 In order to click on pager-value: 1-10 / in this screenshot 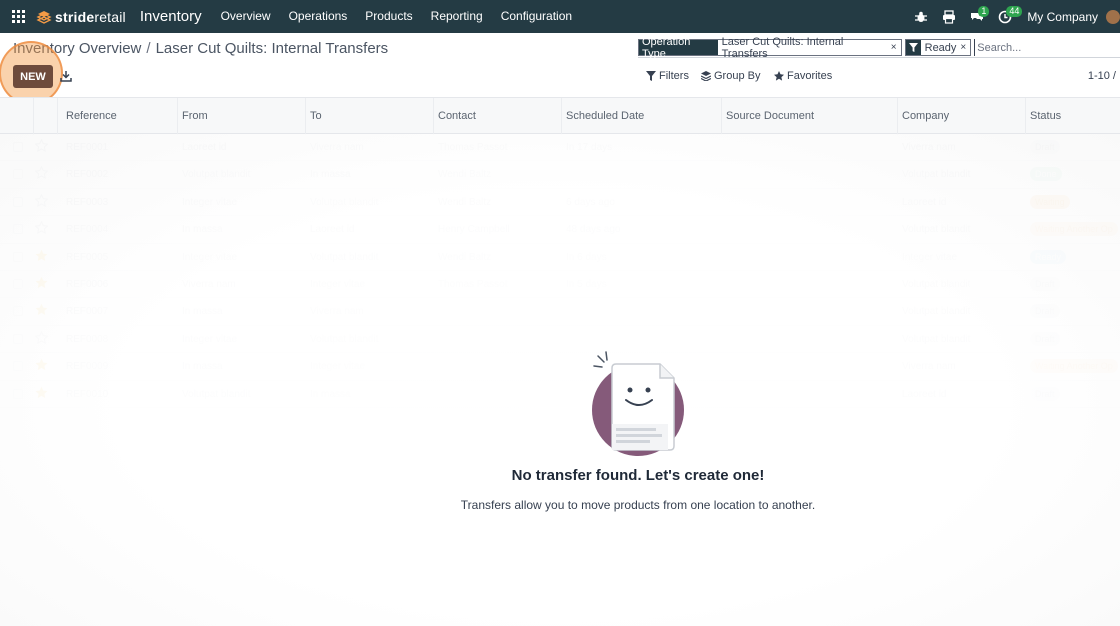, I will do `click(1102, 76)`.